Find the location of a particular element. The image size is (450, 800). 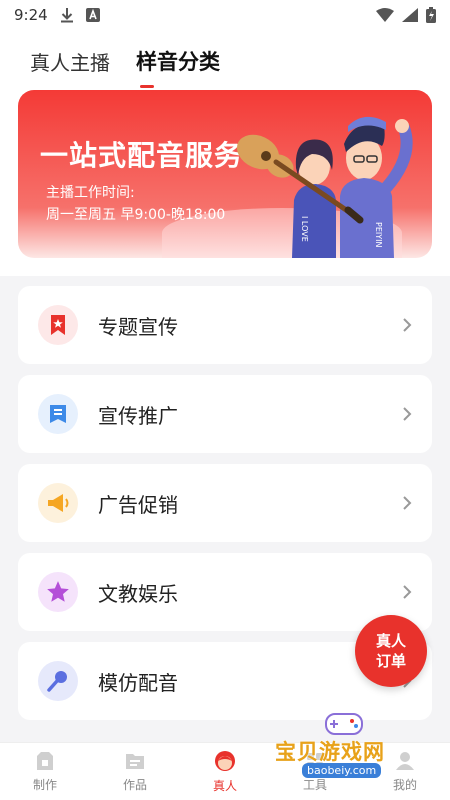

art-text-ilove: I LOVE is located at coordinates (304, 229).